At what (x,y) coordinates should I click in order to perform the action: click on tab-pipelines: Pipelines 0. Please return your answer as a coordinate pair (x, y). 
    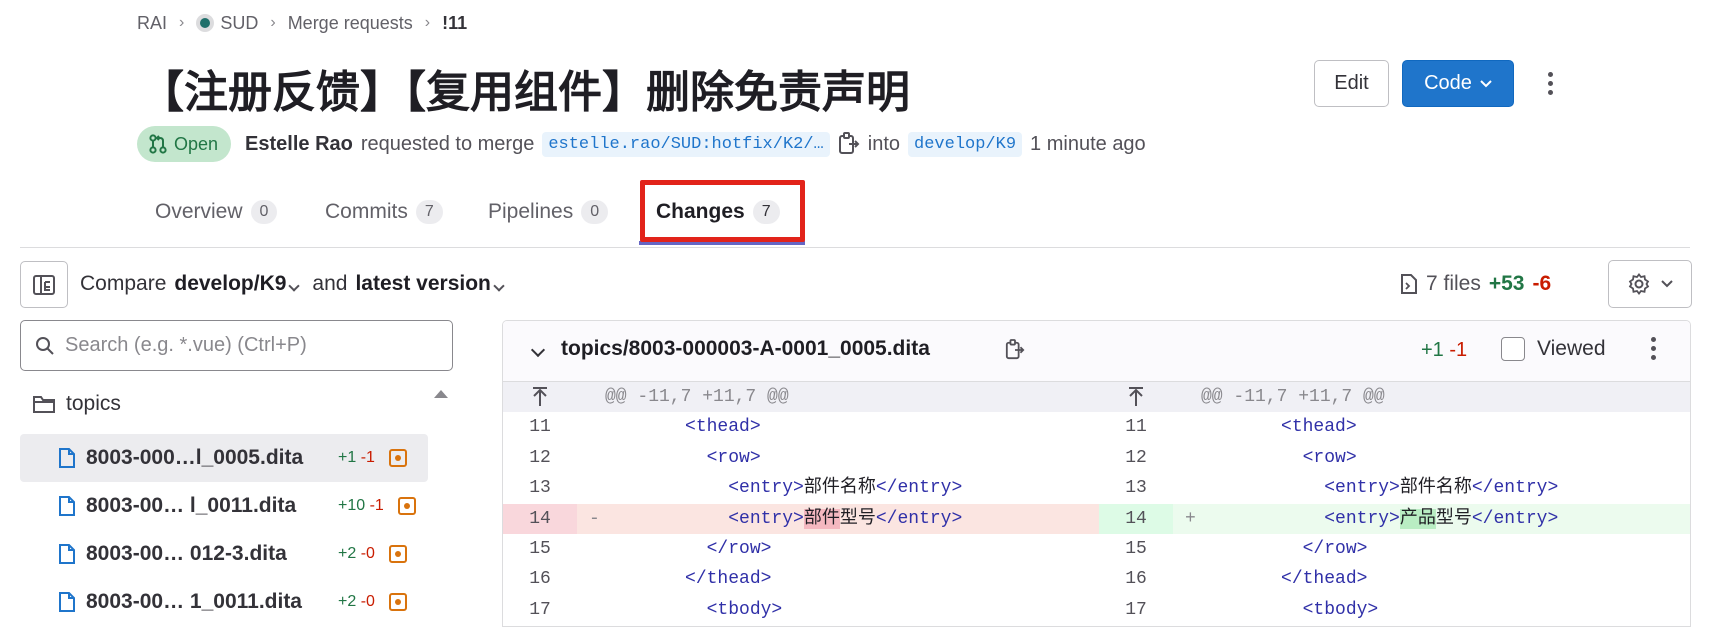
    Looking at the image, I should click on (548, 212).